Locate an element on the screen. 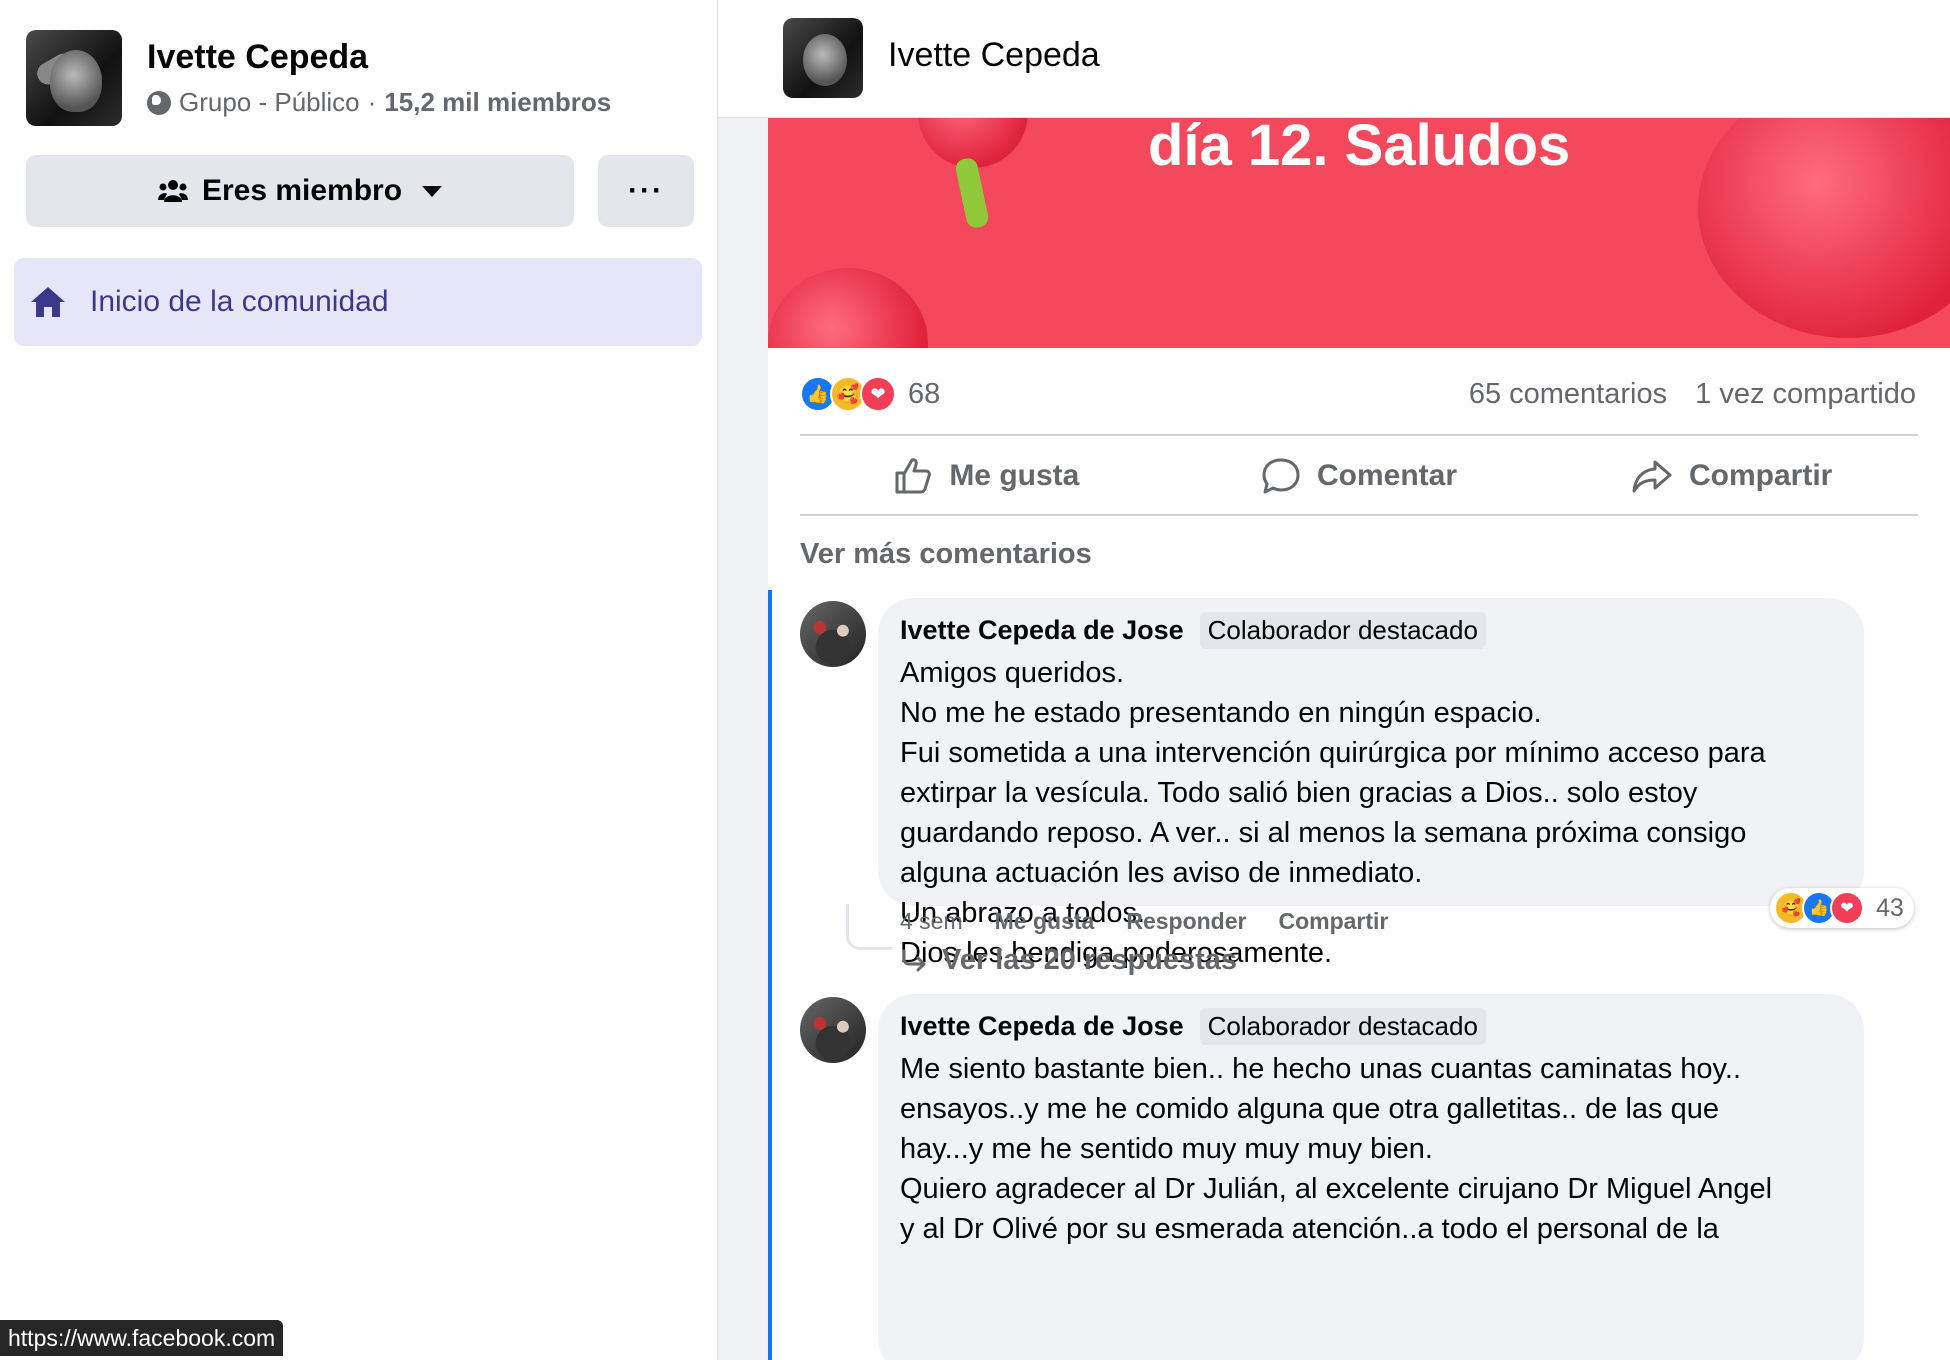 This screenshot has height=1360, width=1950. comment-line: alguna actuación les aviso de inmediato. is located at coordinates (1161, 873).